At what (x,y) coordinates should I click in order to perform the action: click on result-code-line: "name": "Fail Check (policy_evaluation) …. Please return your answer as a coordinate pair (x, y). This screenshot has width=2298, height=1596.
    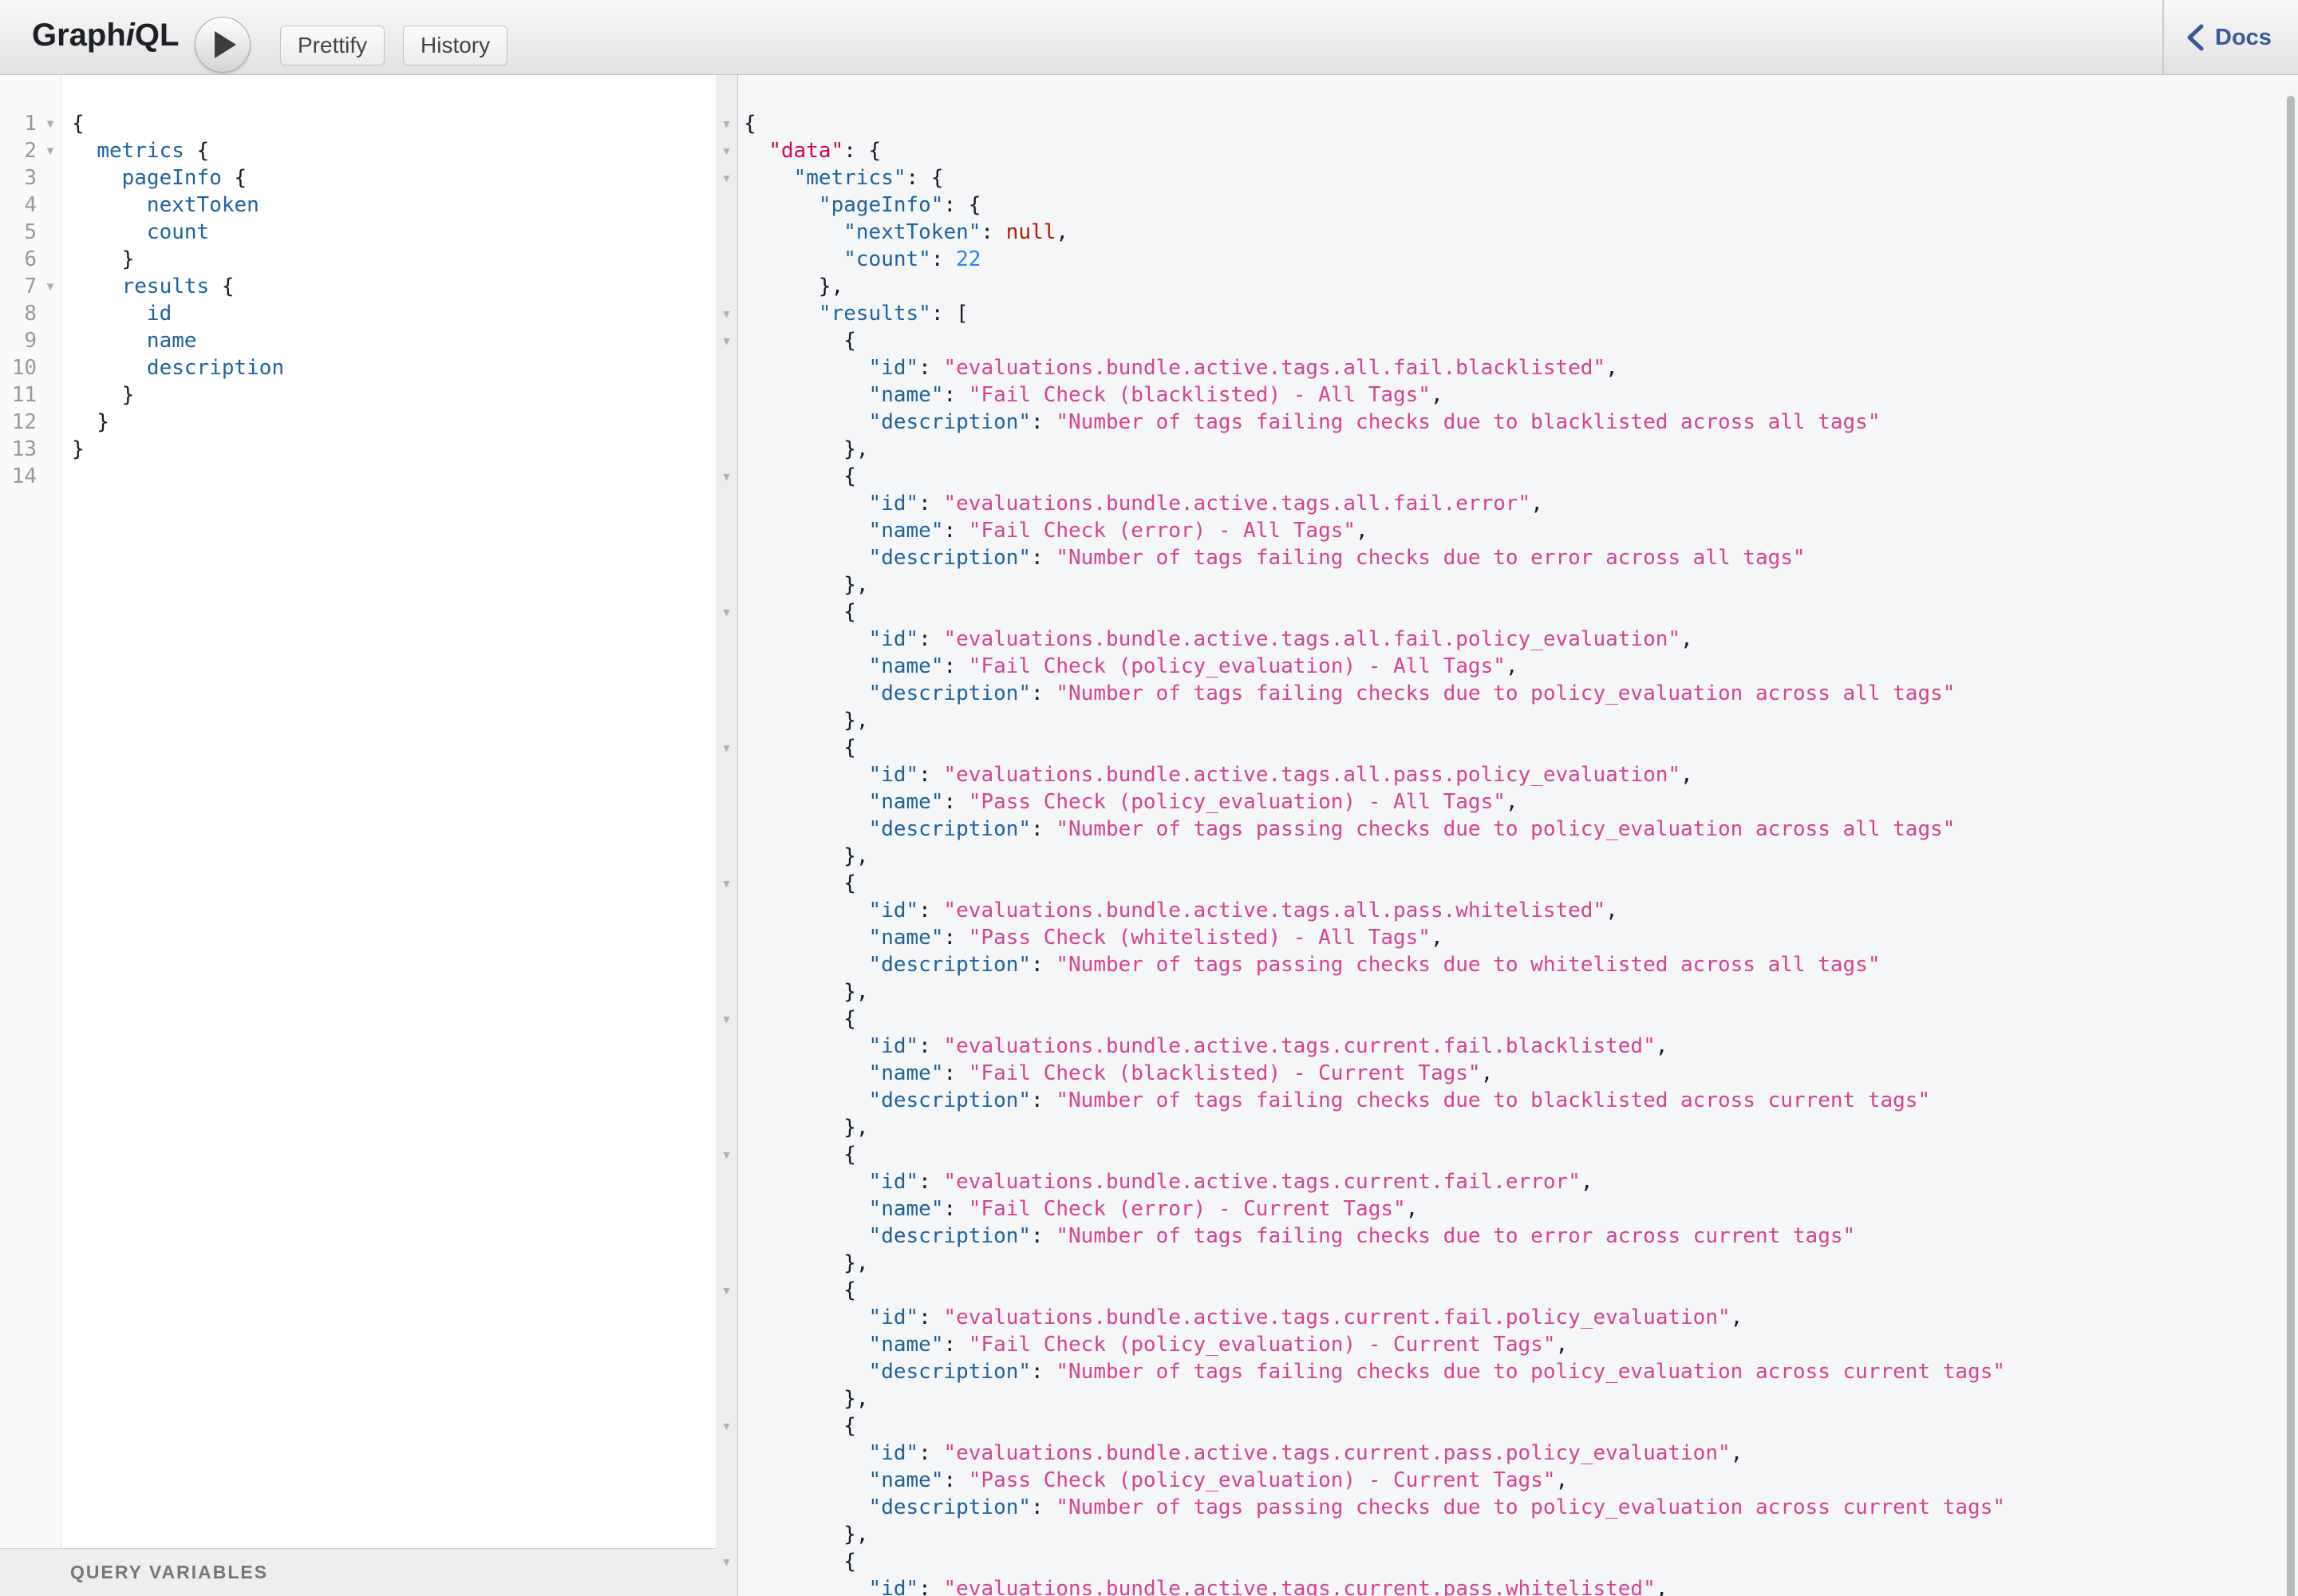
    Looking at the image, I should click on (1193, 666).